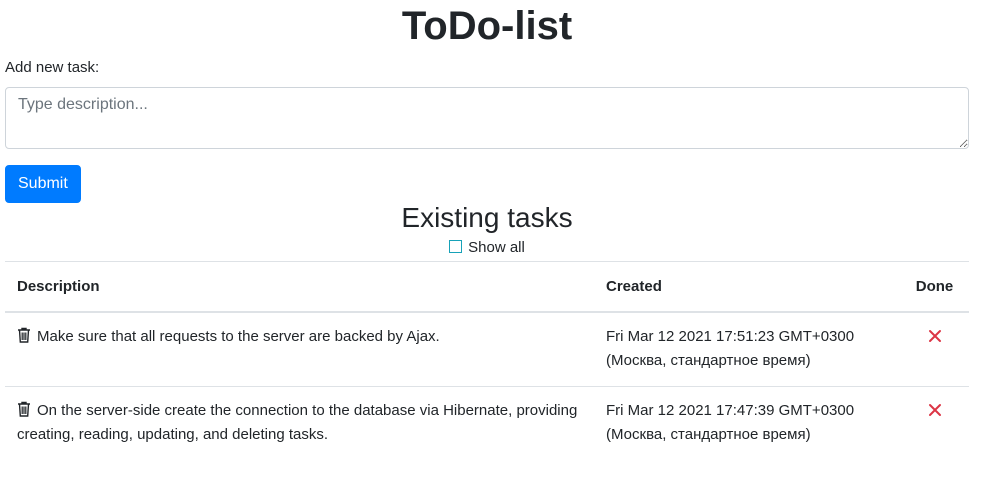  What do you see at coordinates (456, 246) in the screenshot?
I see `show-all-checkbox` at bounding box center [456, 246].